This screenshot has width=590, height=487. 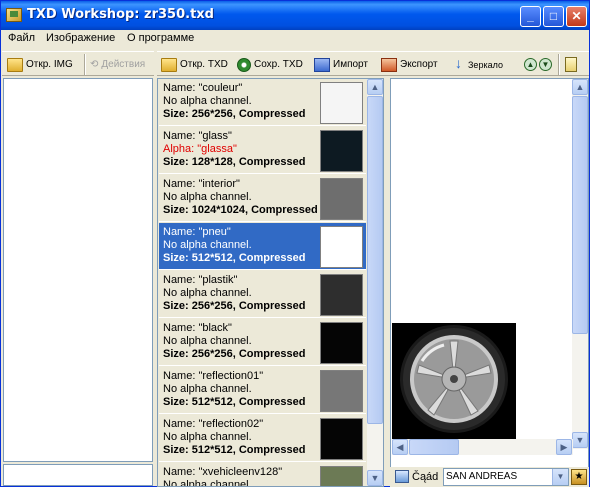 What do you see at coordinates (322, 64) in the screenshot?
I see `import-icon` at bounding box center [322, 64].